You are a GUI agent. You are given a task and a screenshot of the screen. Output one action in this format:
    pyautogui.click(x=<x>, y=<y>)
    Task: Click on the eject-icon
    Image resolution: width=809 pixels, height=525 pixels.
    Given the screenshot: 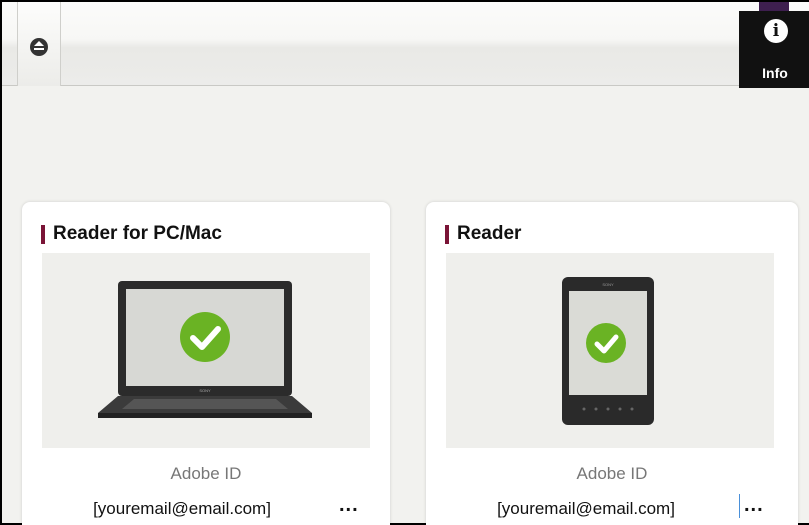 What is the action you would take?
    pyautogui.click(x=39, y=47)
    